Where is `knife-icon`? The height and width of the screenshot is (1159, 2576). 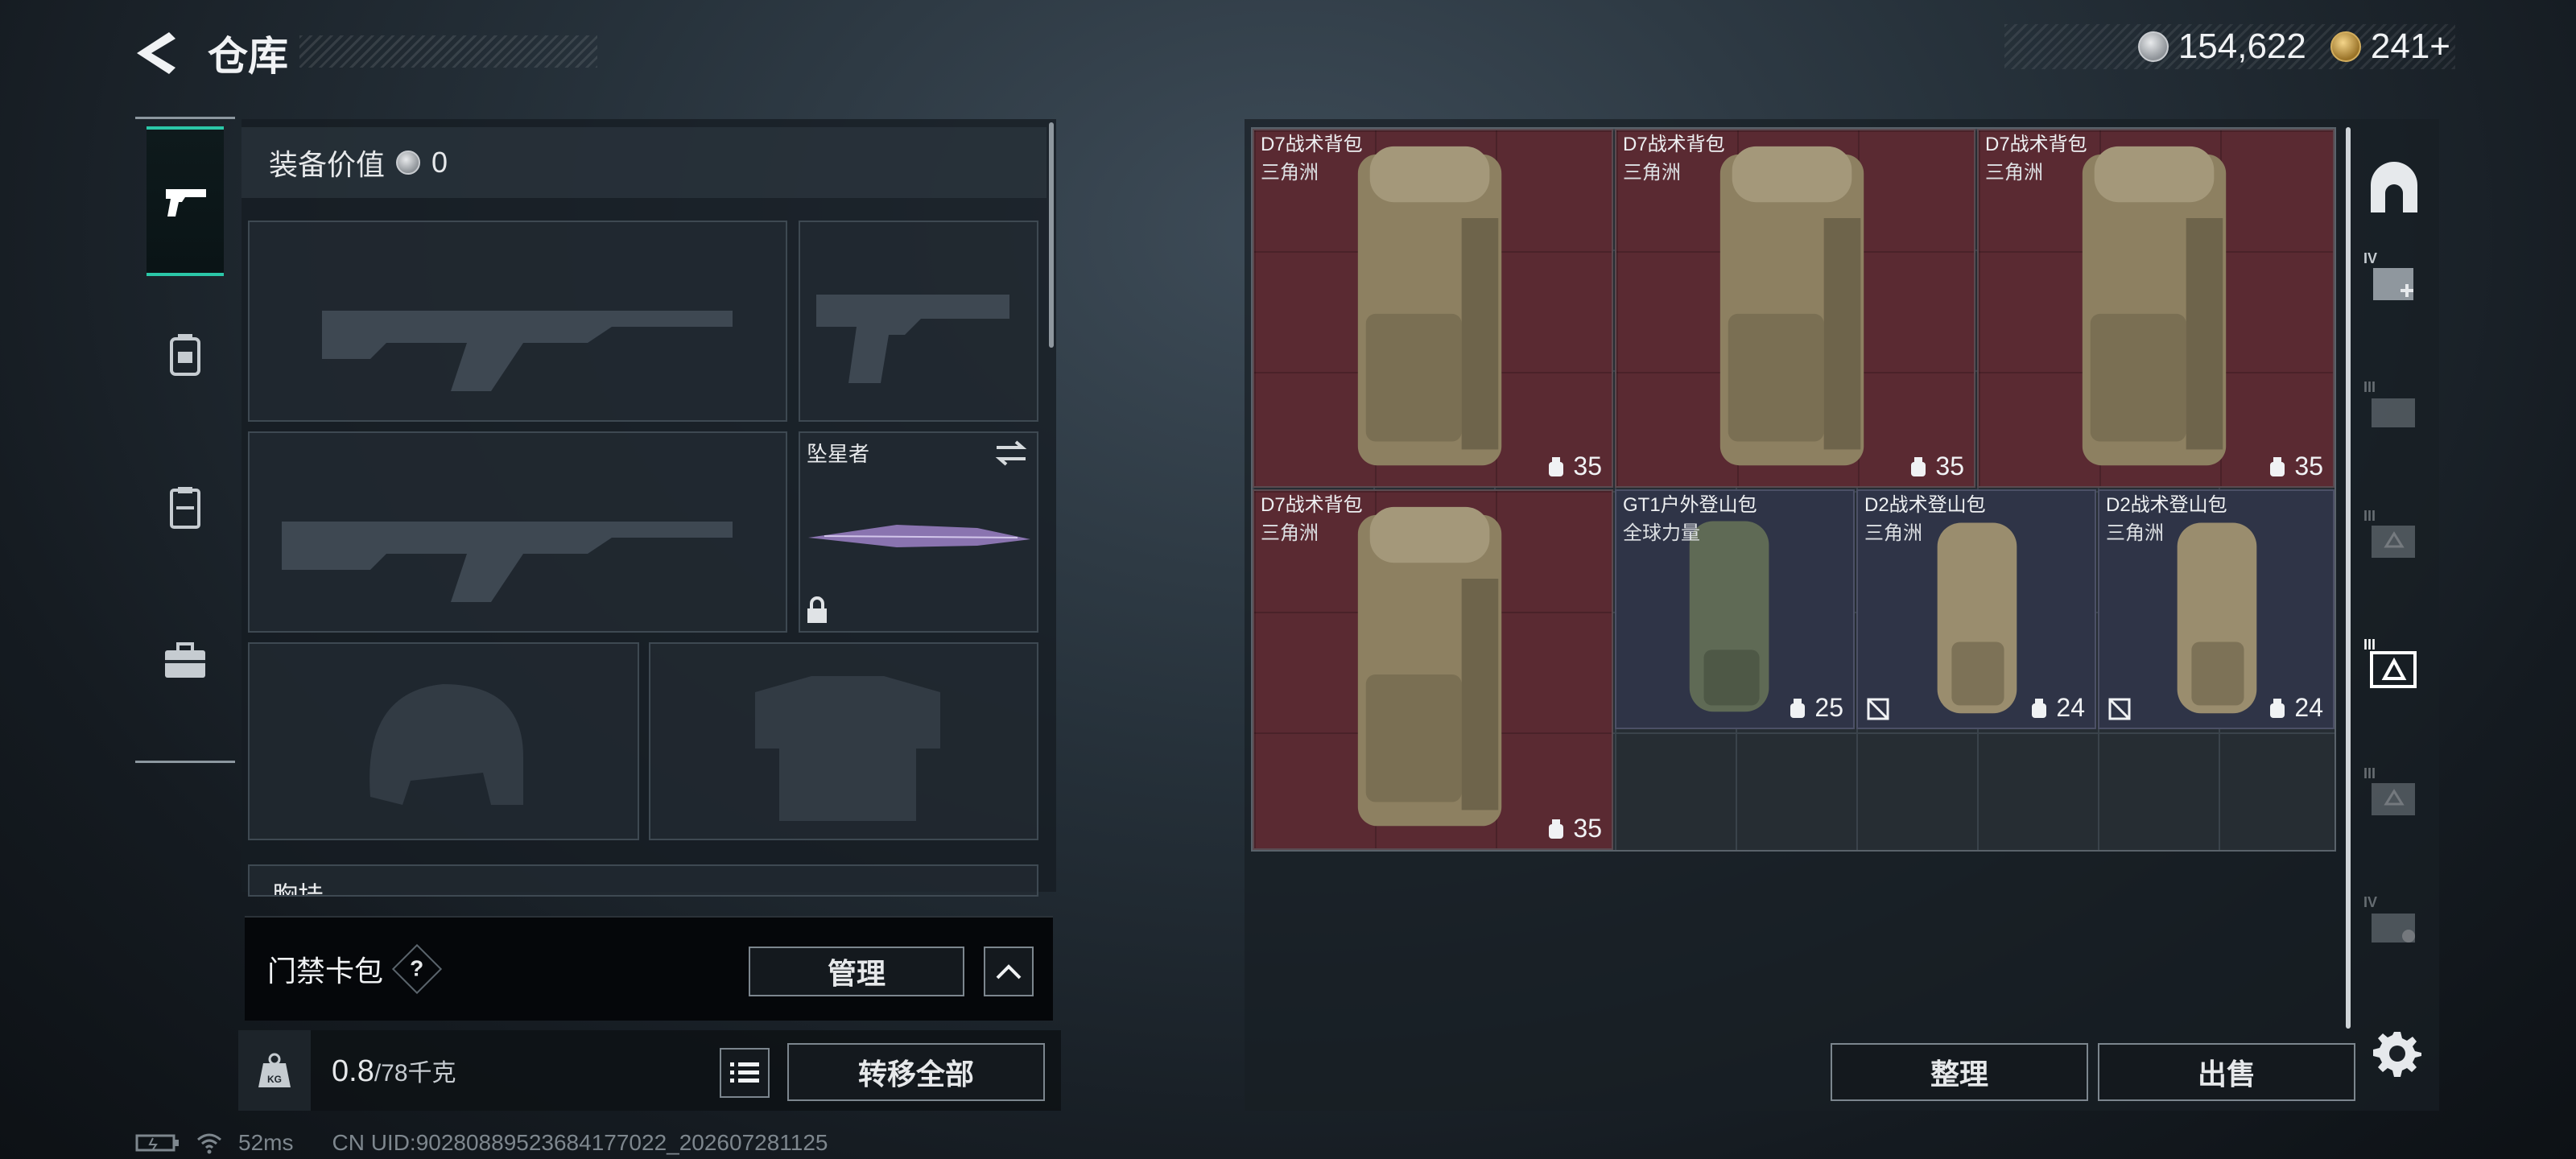 knife-icon is located at coordinates (919, 536).